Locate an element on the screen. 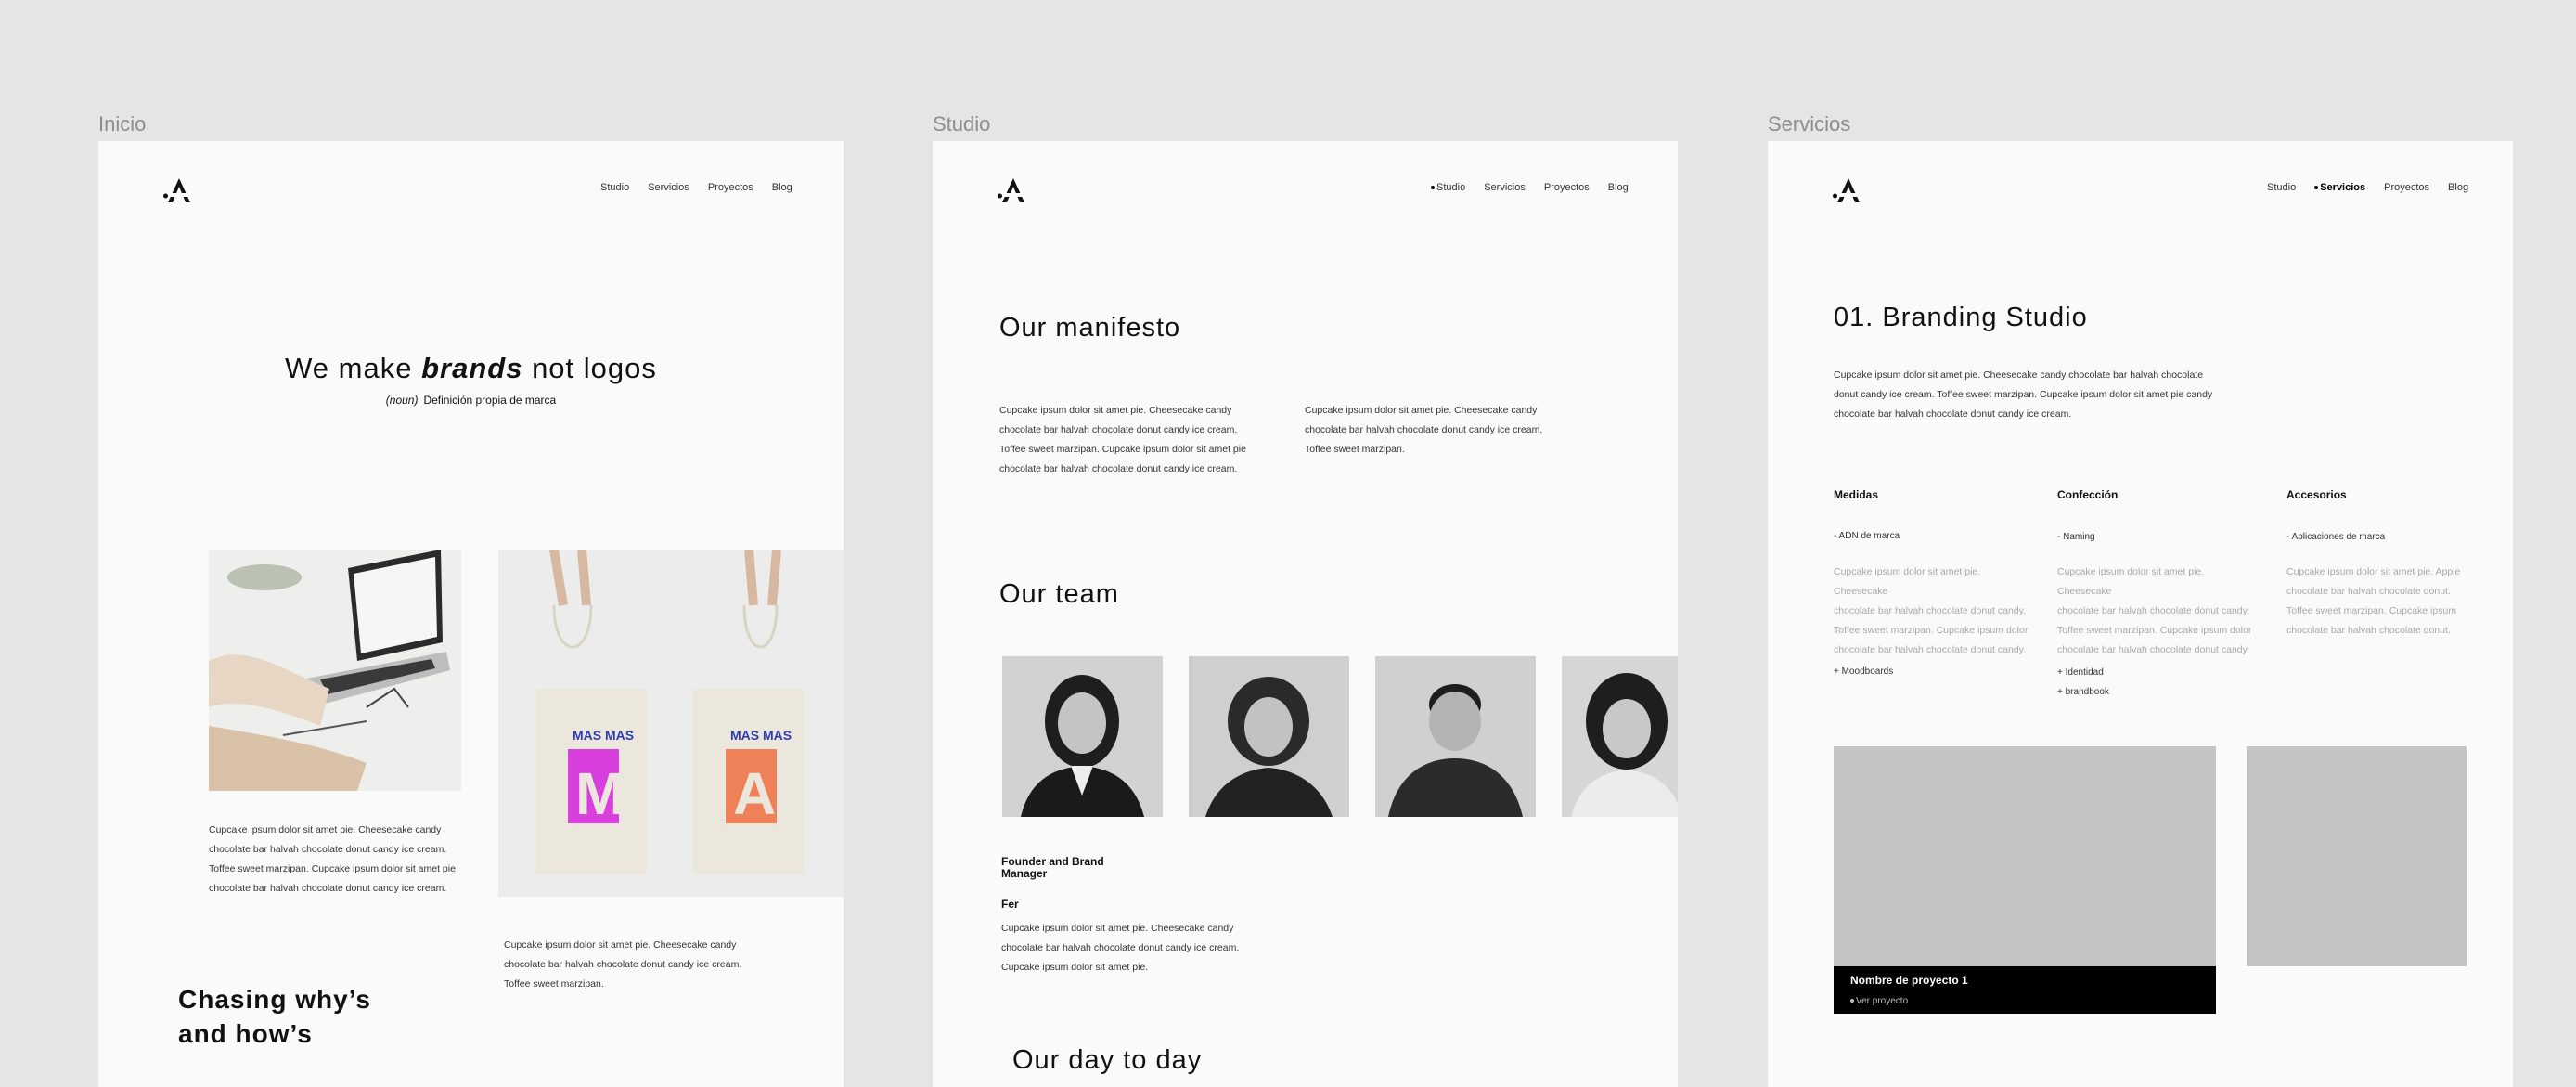 The width and height of the screenshot is (2576, 1087). bag-print-1: MAS MAS is located at coordinates (604, 735).